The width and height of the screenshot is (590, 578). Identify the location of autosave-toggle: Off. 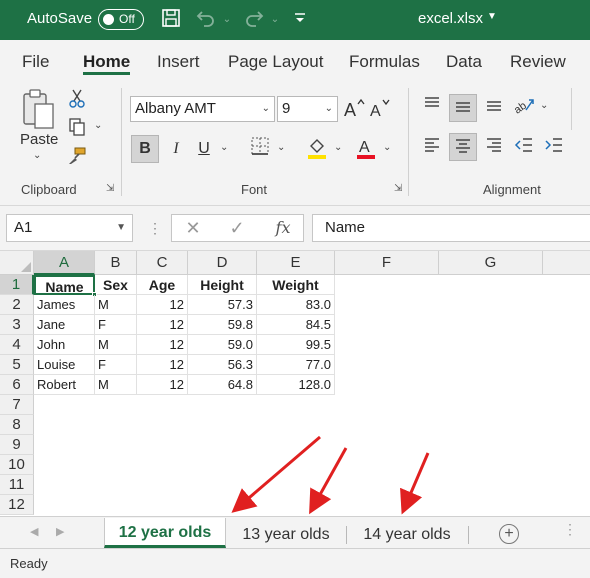
(121, 19).